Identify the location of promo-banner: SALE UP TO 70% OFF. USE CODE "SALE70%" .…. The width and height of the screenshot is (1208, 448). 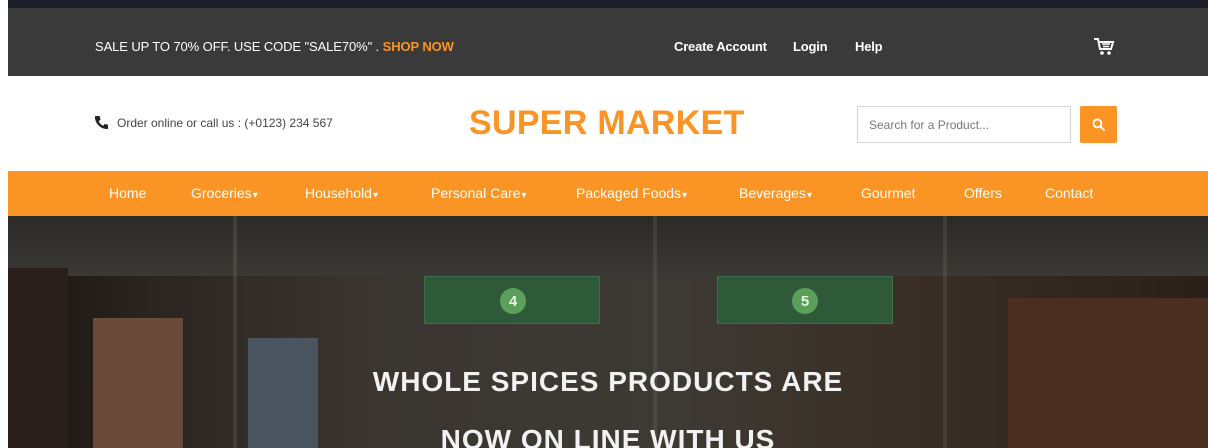
(274, 46).